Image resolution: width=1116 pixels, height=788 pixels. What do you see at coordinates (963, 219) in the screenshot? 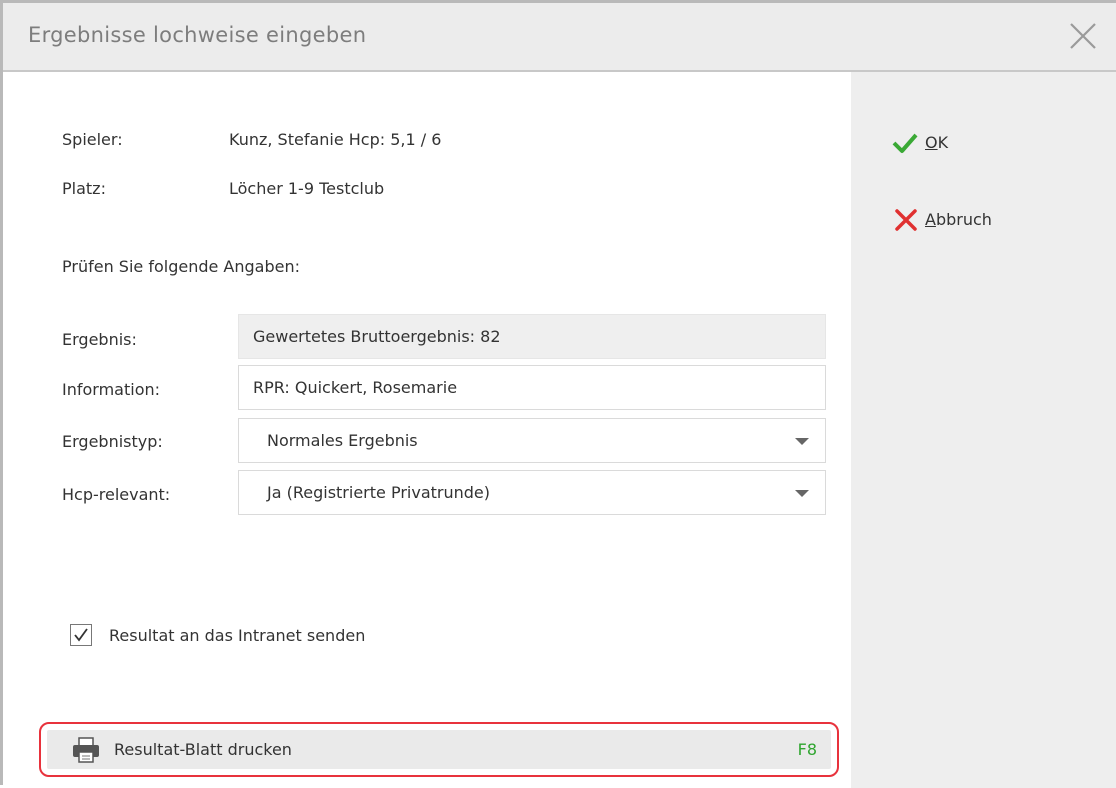
I see `cancel-label: bbruch` at bounding box center [963, 219].